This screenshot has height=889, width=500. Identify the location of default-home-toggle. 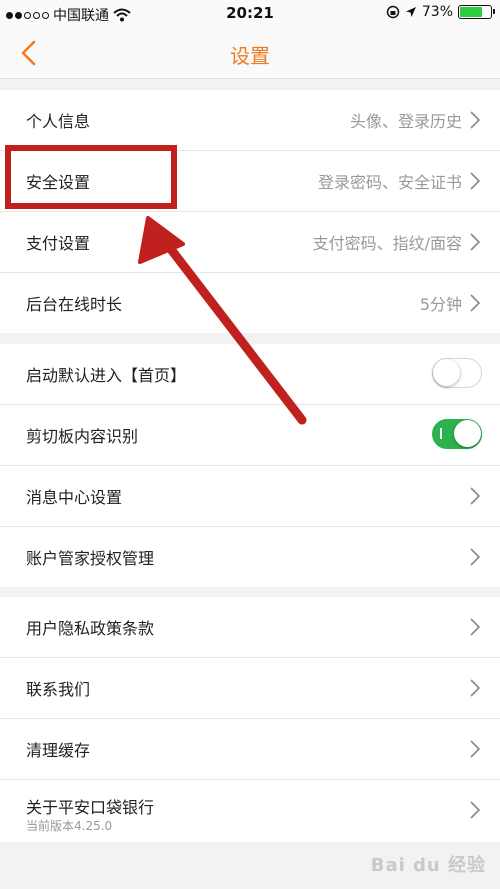
(457, 373).